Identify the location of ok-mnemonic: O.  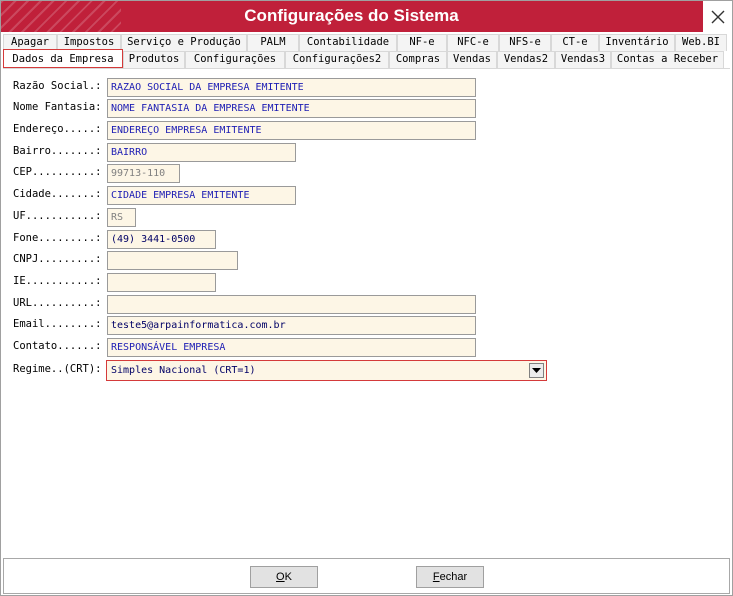
(280, 577).